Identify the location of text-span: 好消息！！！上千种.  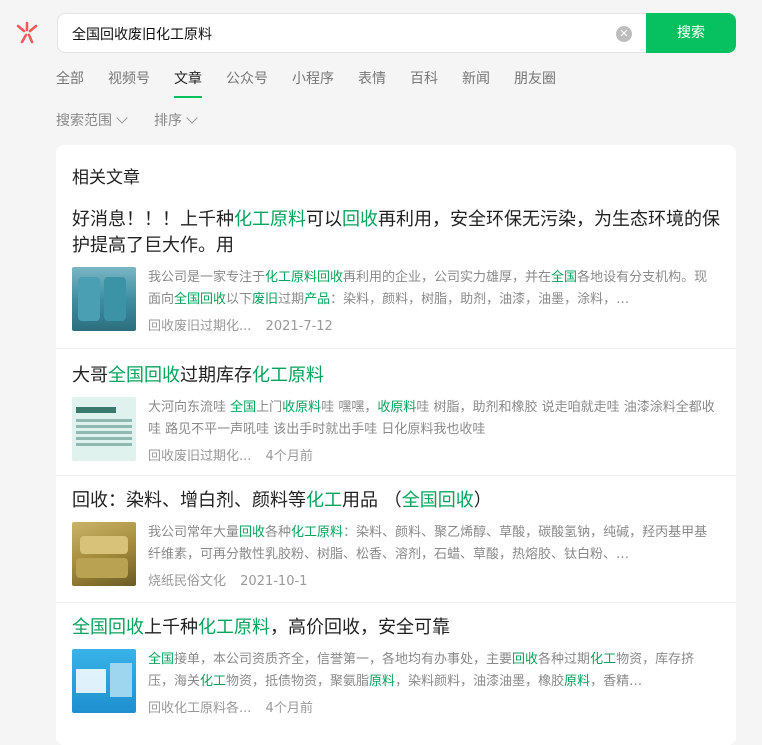
(153, 219).